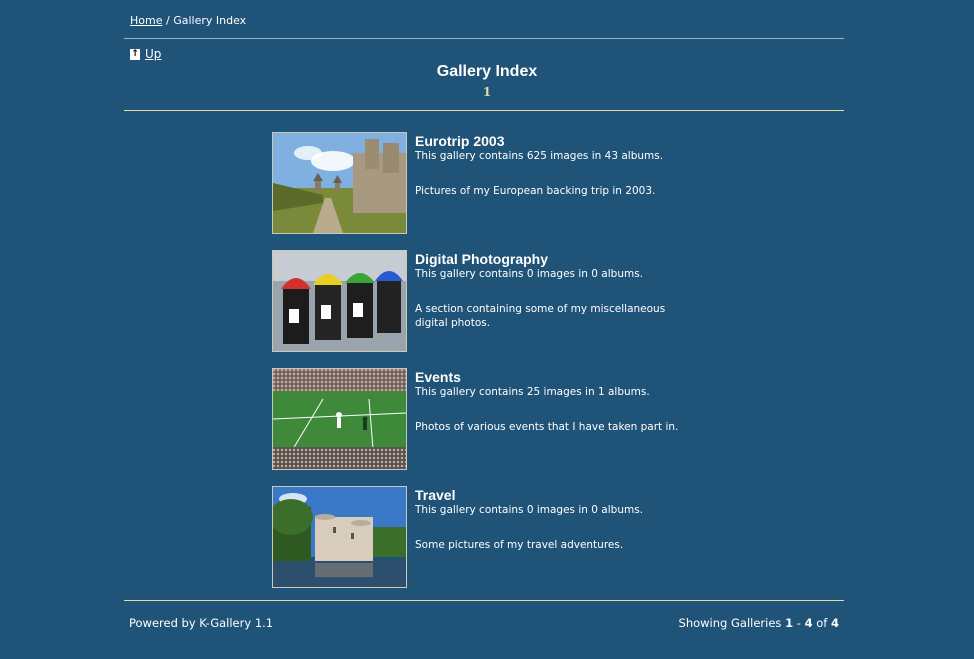  What do you see at coordinates (487, 92) in the screenshot?
I see `page-number: 1` at bounding box center [487, 92].